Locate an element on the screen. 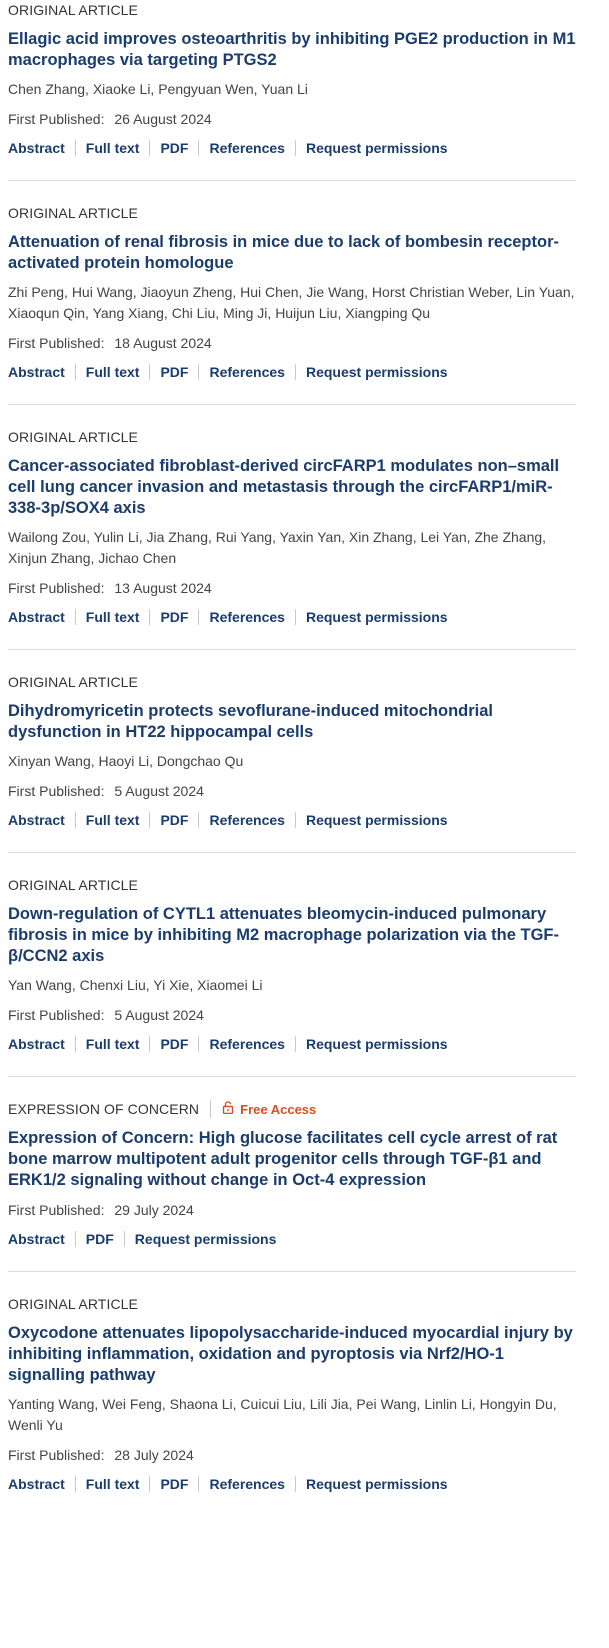 The width and height of the screenshot is (609, 1648). article-links: Abstract PDF Request permissions is located at coordinates (292, 1239).